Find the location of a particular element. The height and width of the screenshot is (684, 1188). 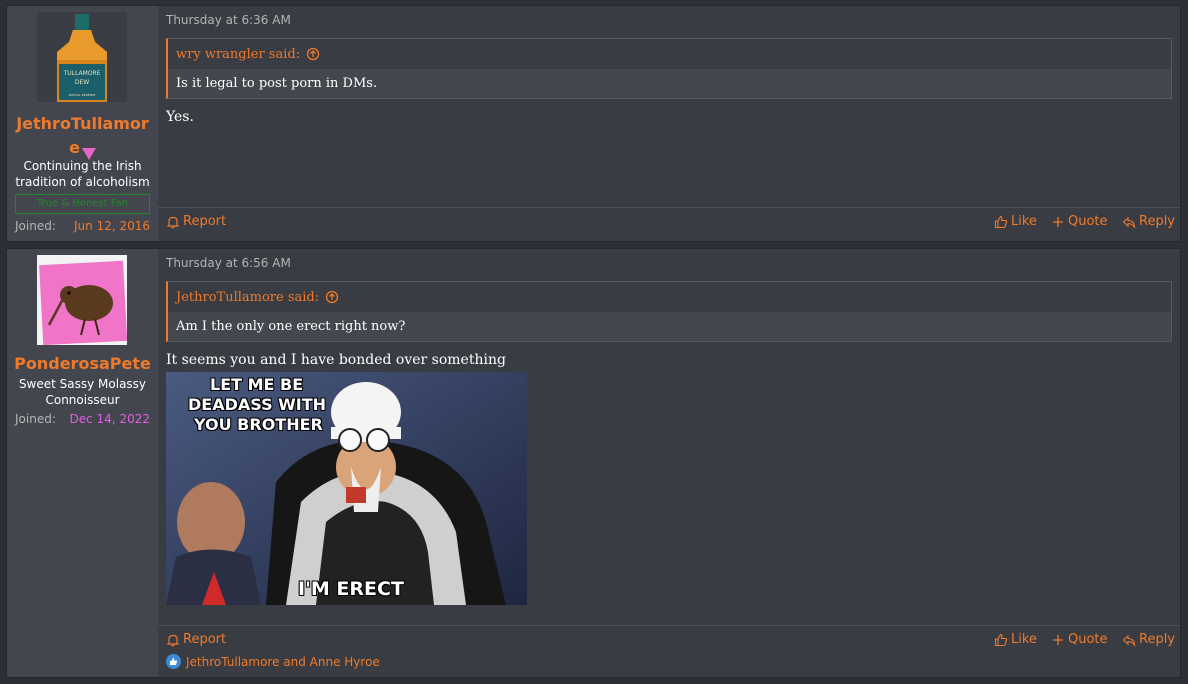

like-reaction-icon is located at coordinates (173, 661).